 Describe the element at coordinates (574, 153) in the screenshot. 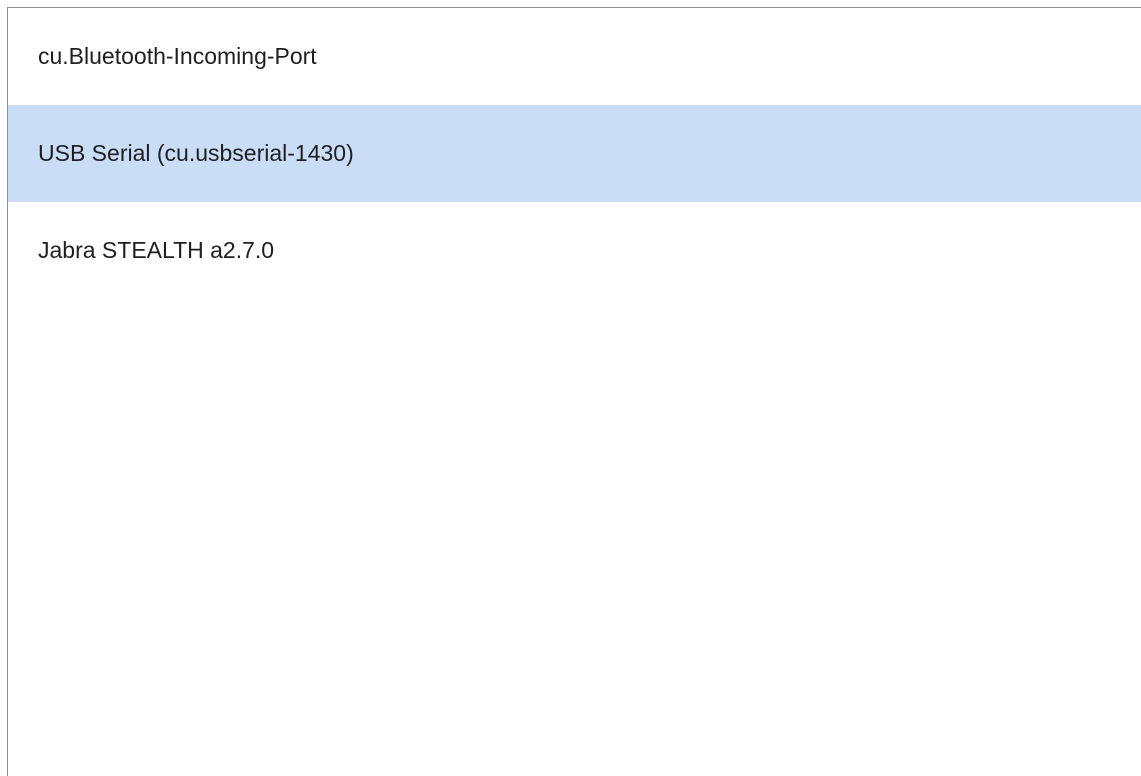

I see `list-item-usb-serial: USB Serial (cu.usbserial-1430)` at that location.